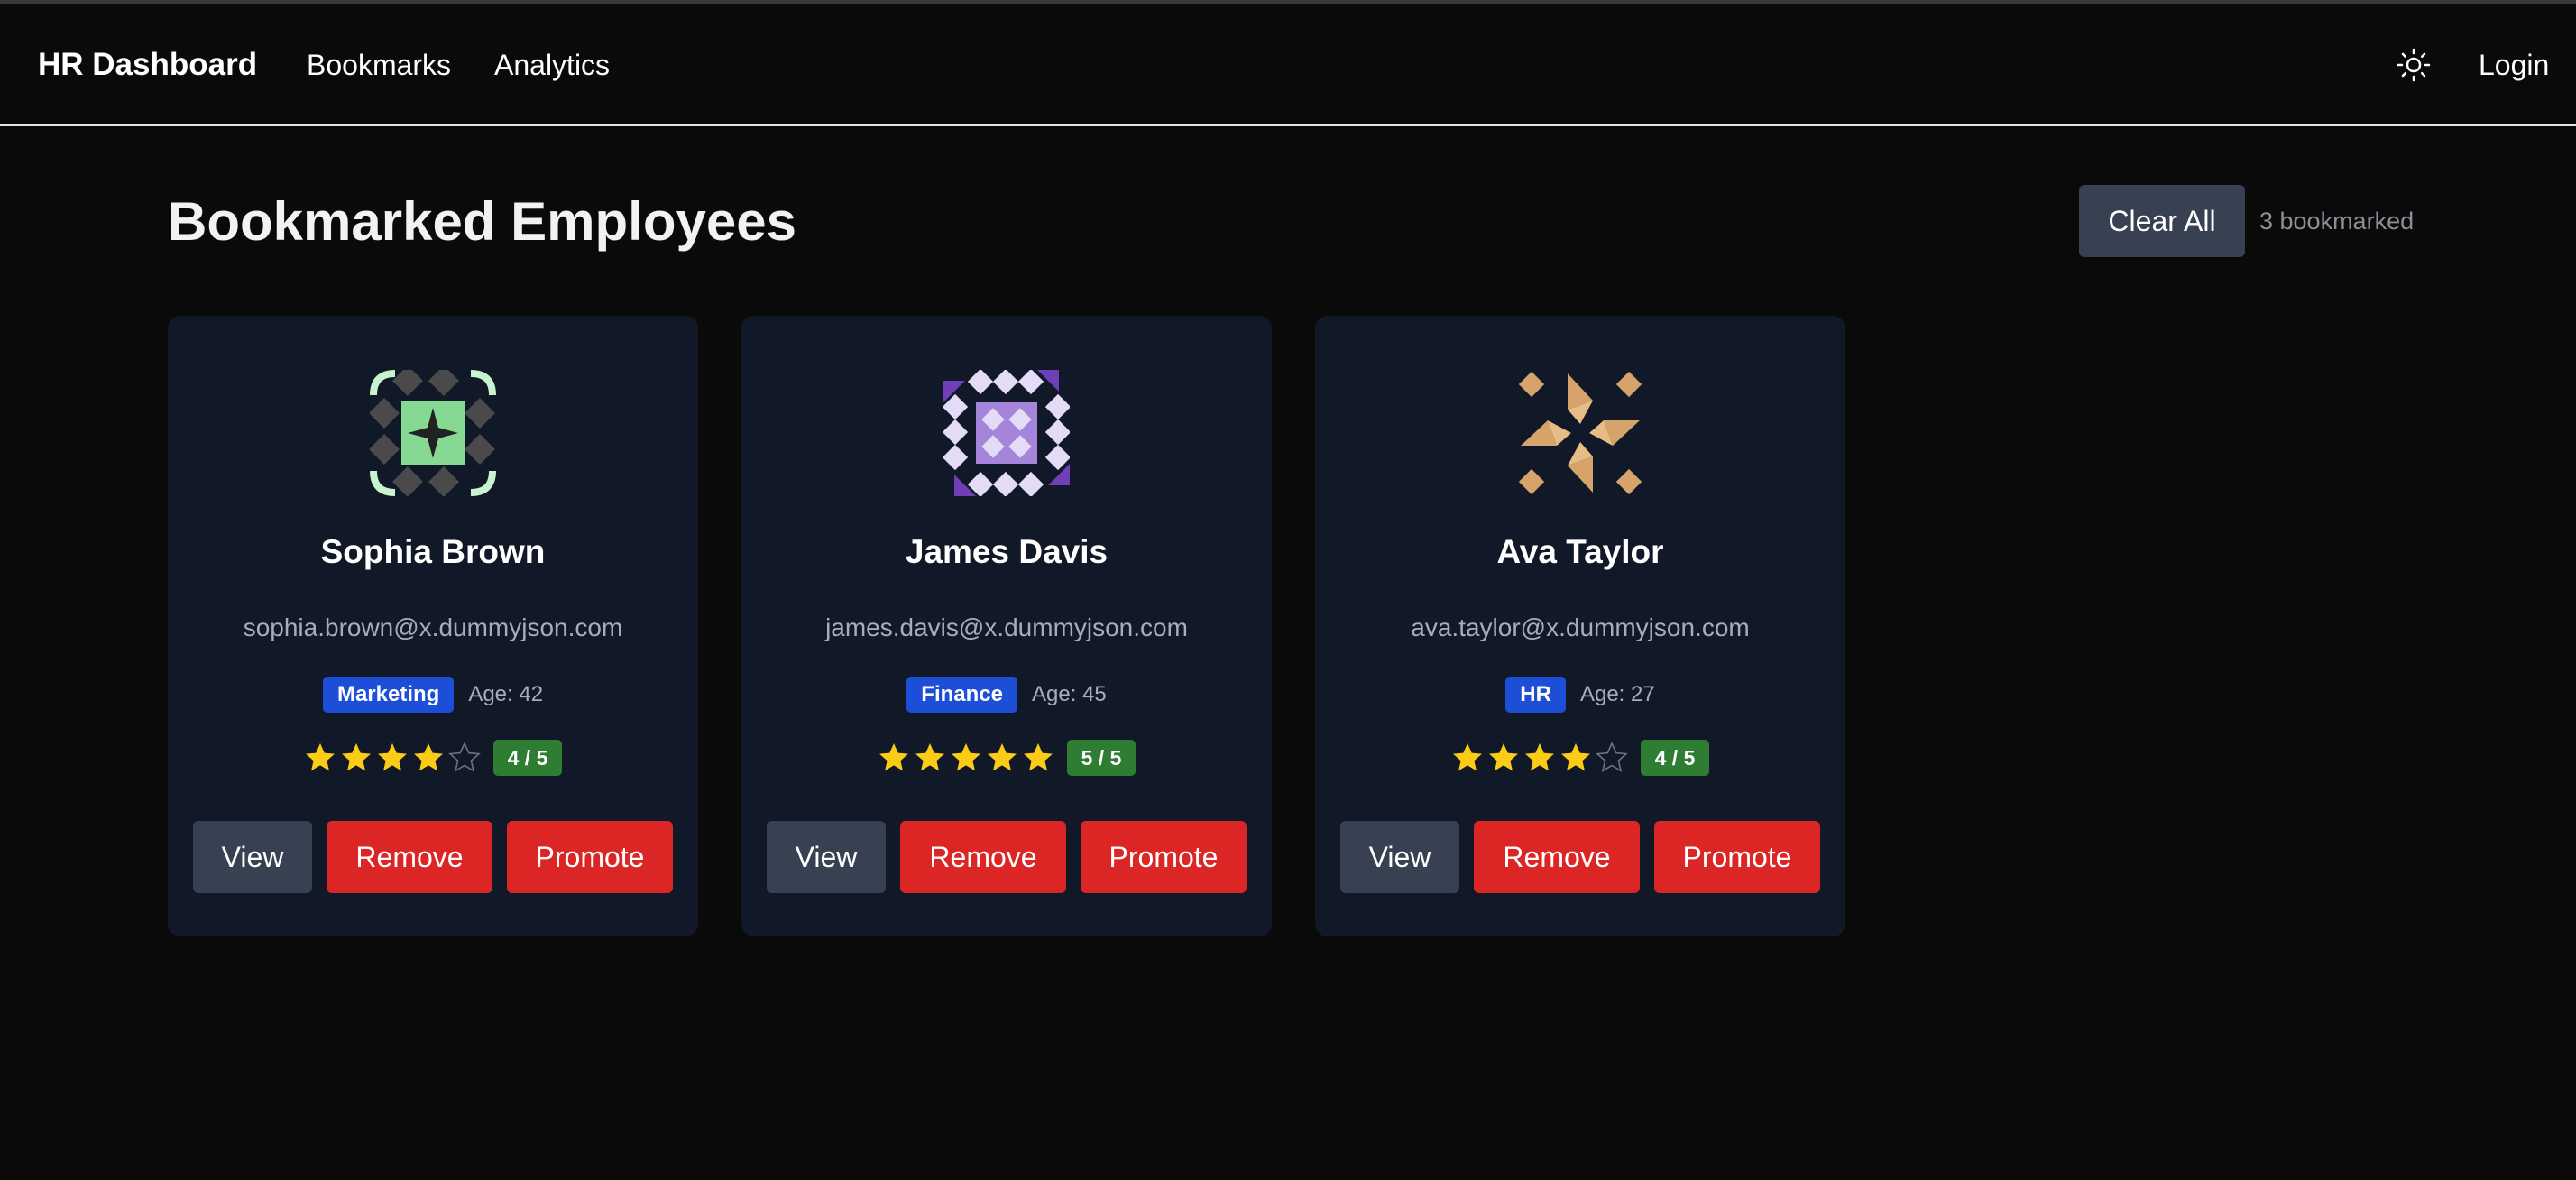  I want to click on bookmark-count: 3 bookmarked, so click(2337, 221).